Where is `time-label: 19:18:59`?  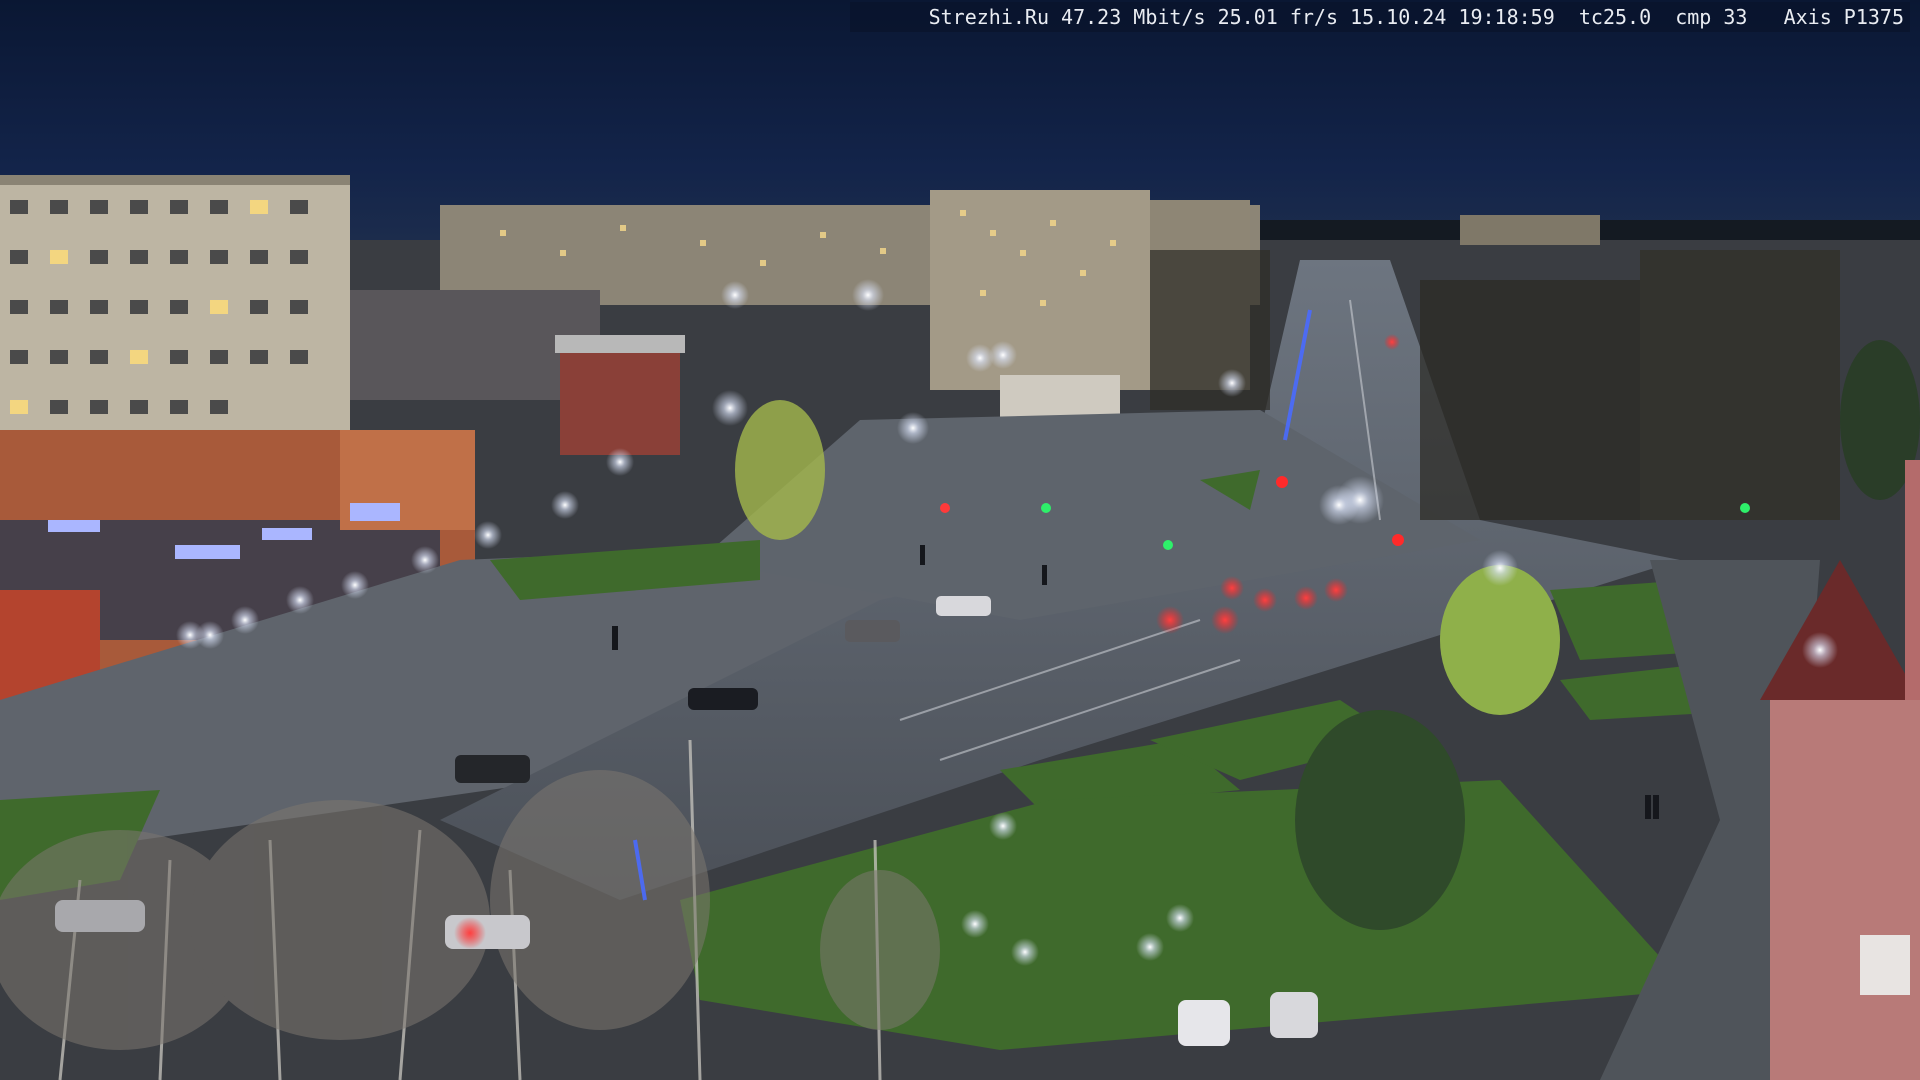
time-label: 19:18:59 is located at coordinates (1506, 17).